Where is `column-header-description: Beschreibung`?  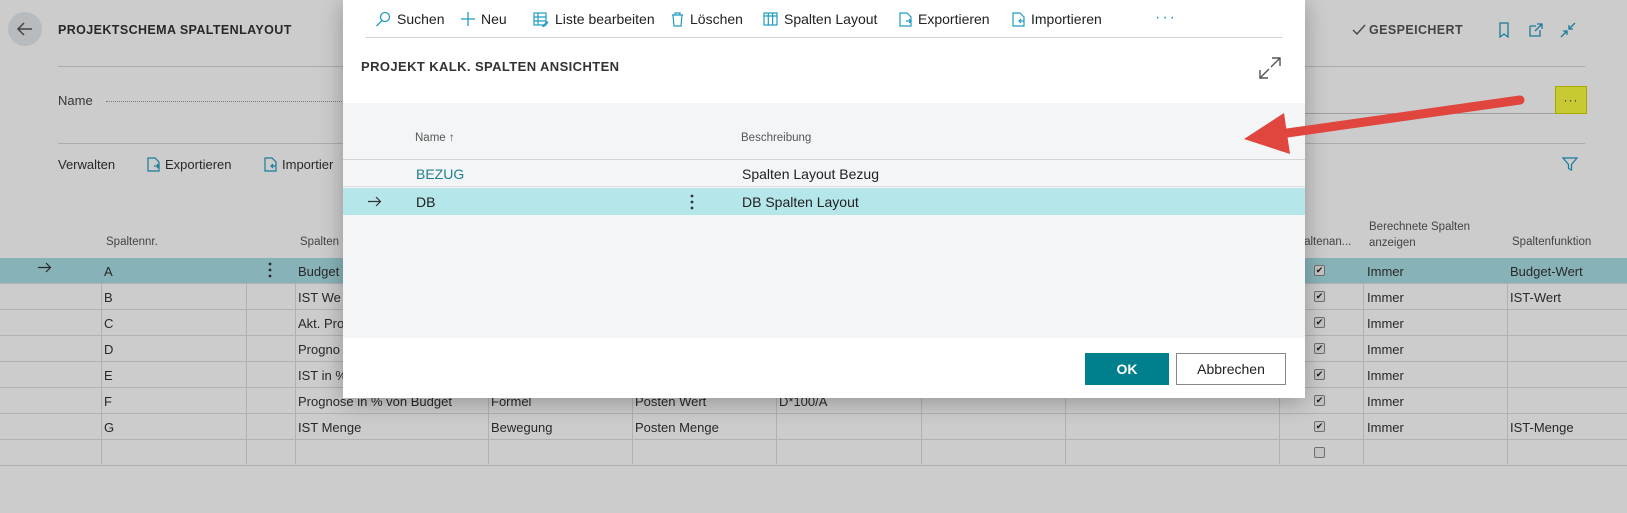
column-header-description: Beschreibung is located at coordinates (776, 138).